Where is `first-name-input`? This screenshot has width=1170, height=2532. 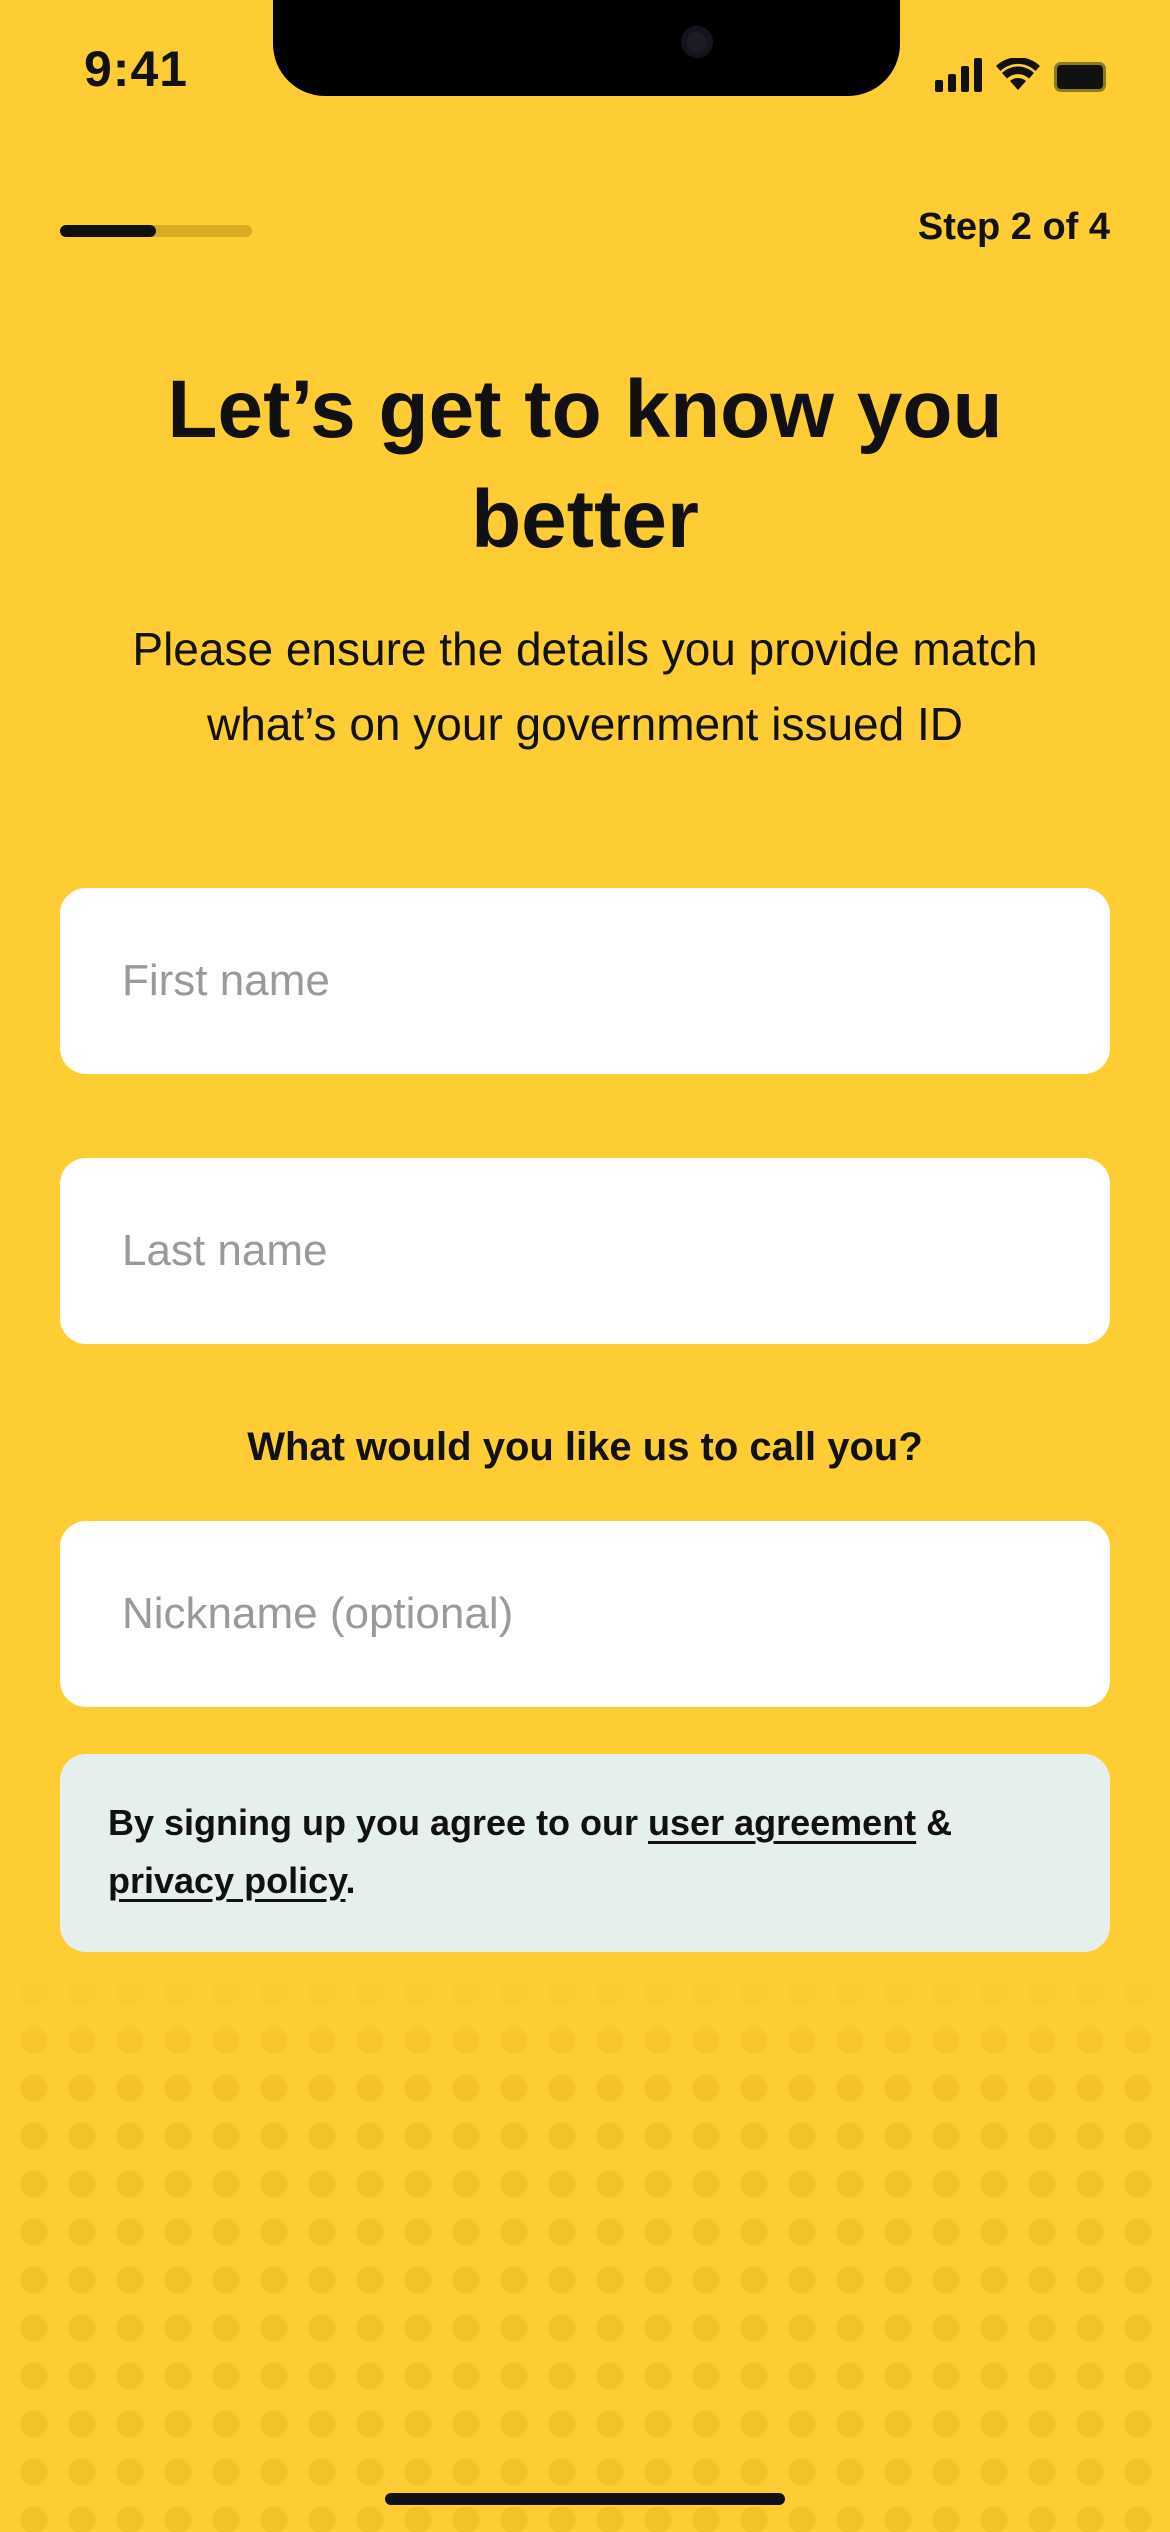 first-name-input is located at coordinates (585, 981).